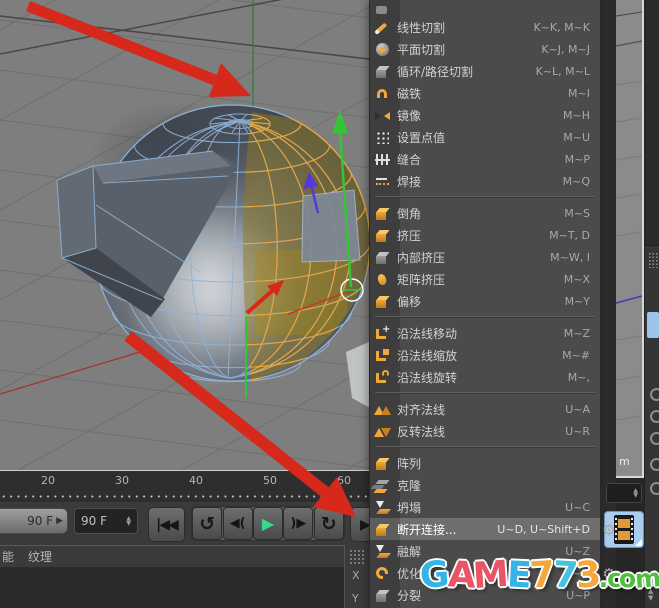  Describe the element at coordinates (409, 463) in the screenshot. I see `menu-item-label: 阵列` at that location.